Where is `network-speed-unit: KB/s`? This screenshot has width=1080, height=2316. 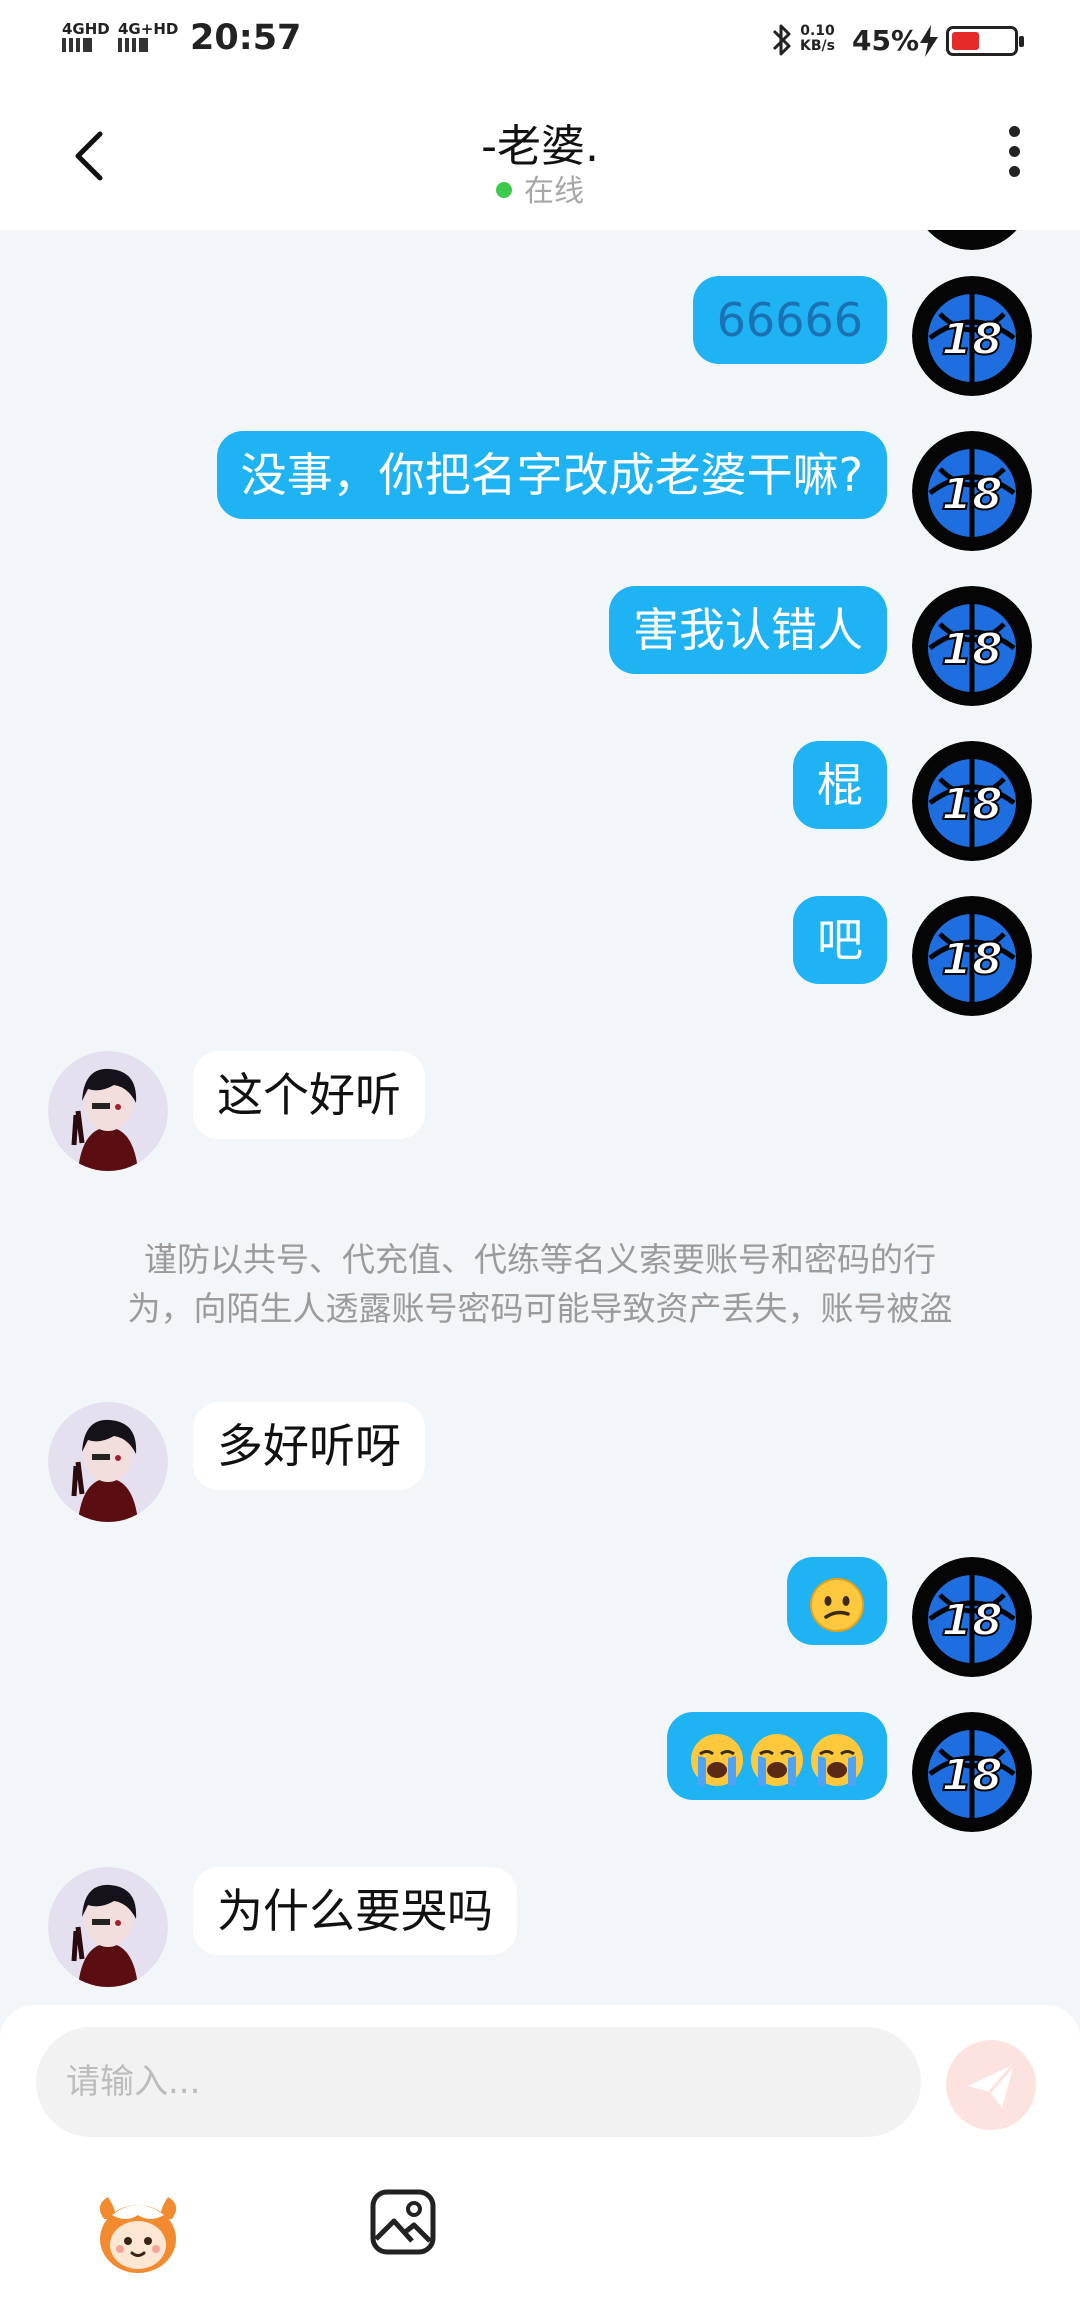
network-speed-unit: KB/s is located at coordinates (817, 46).